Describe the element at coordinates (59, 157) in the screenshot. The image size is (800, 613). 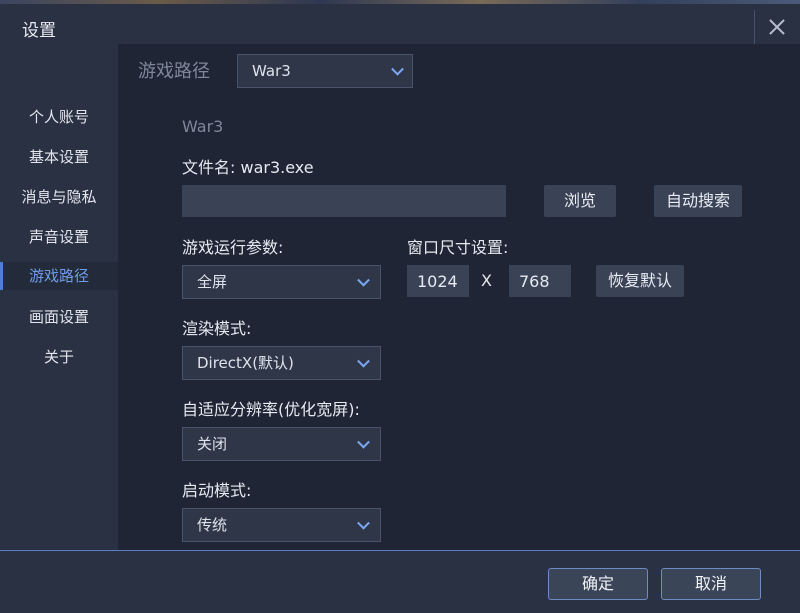
I see `sidebar-item-basic: 基本设置` at that location.